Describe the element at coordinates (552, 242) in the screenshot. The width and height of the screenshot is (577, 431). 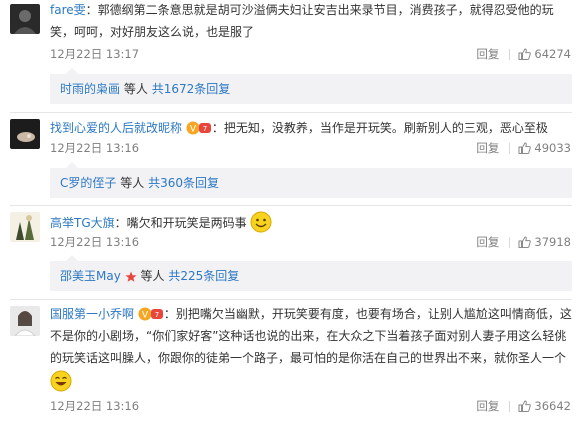
I see `like-count: 37918` at that location.